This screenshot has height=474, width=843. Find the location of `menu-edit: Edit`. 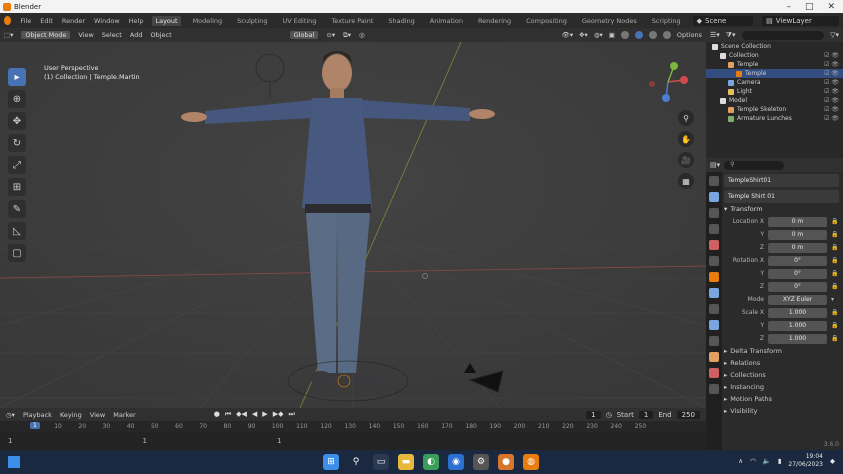

menu-edit: Edit is located at coordinates (46, 21).